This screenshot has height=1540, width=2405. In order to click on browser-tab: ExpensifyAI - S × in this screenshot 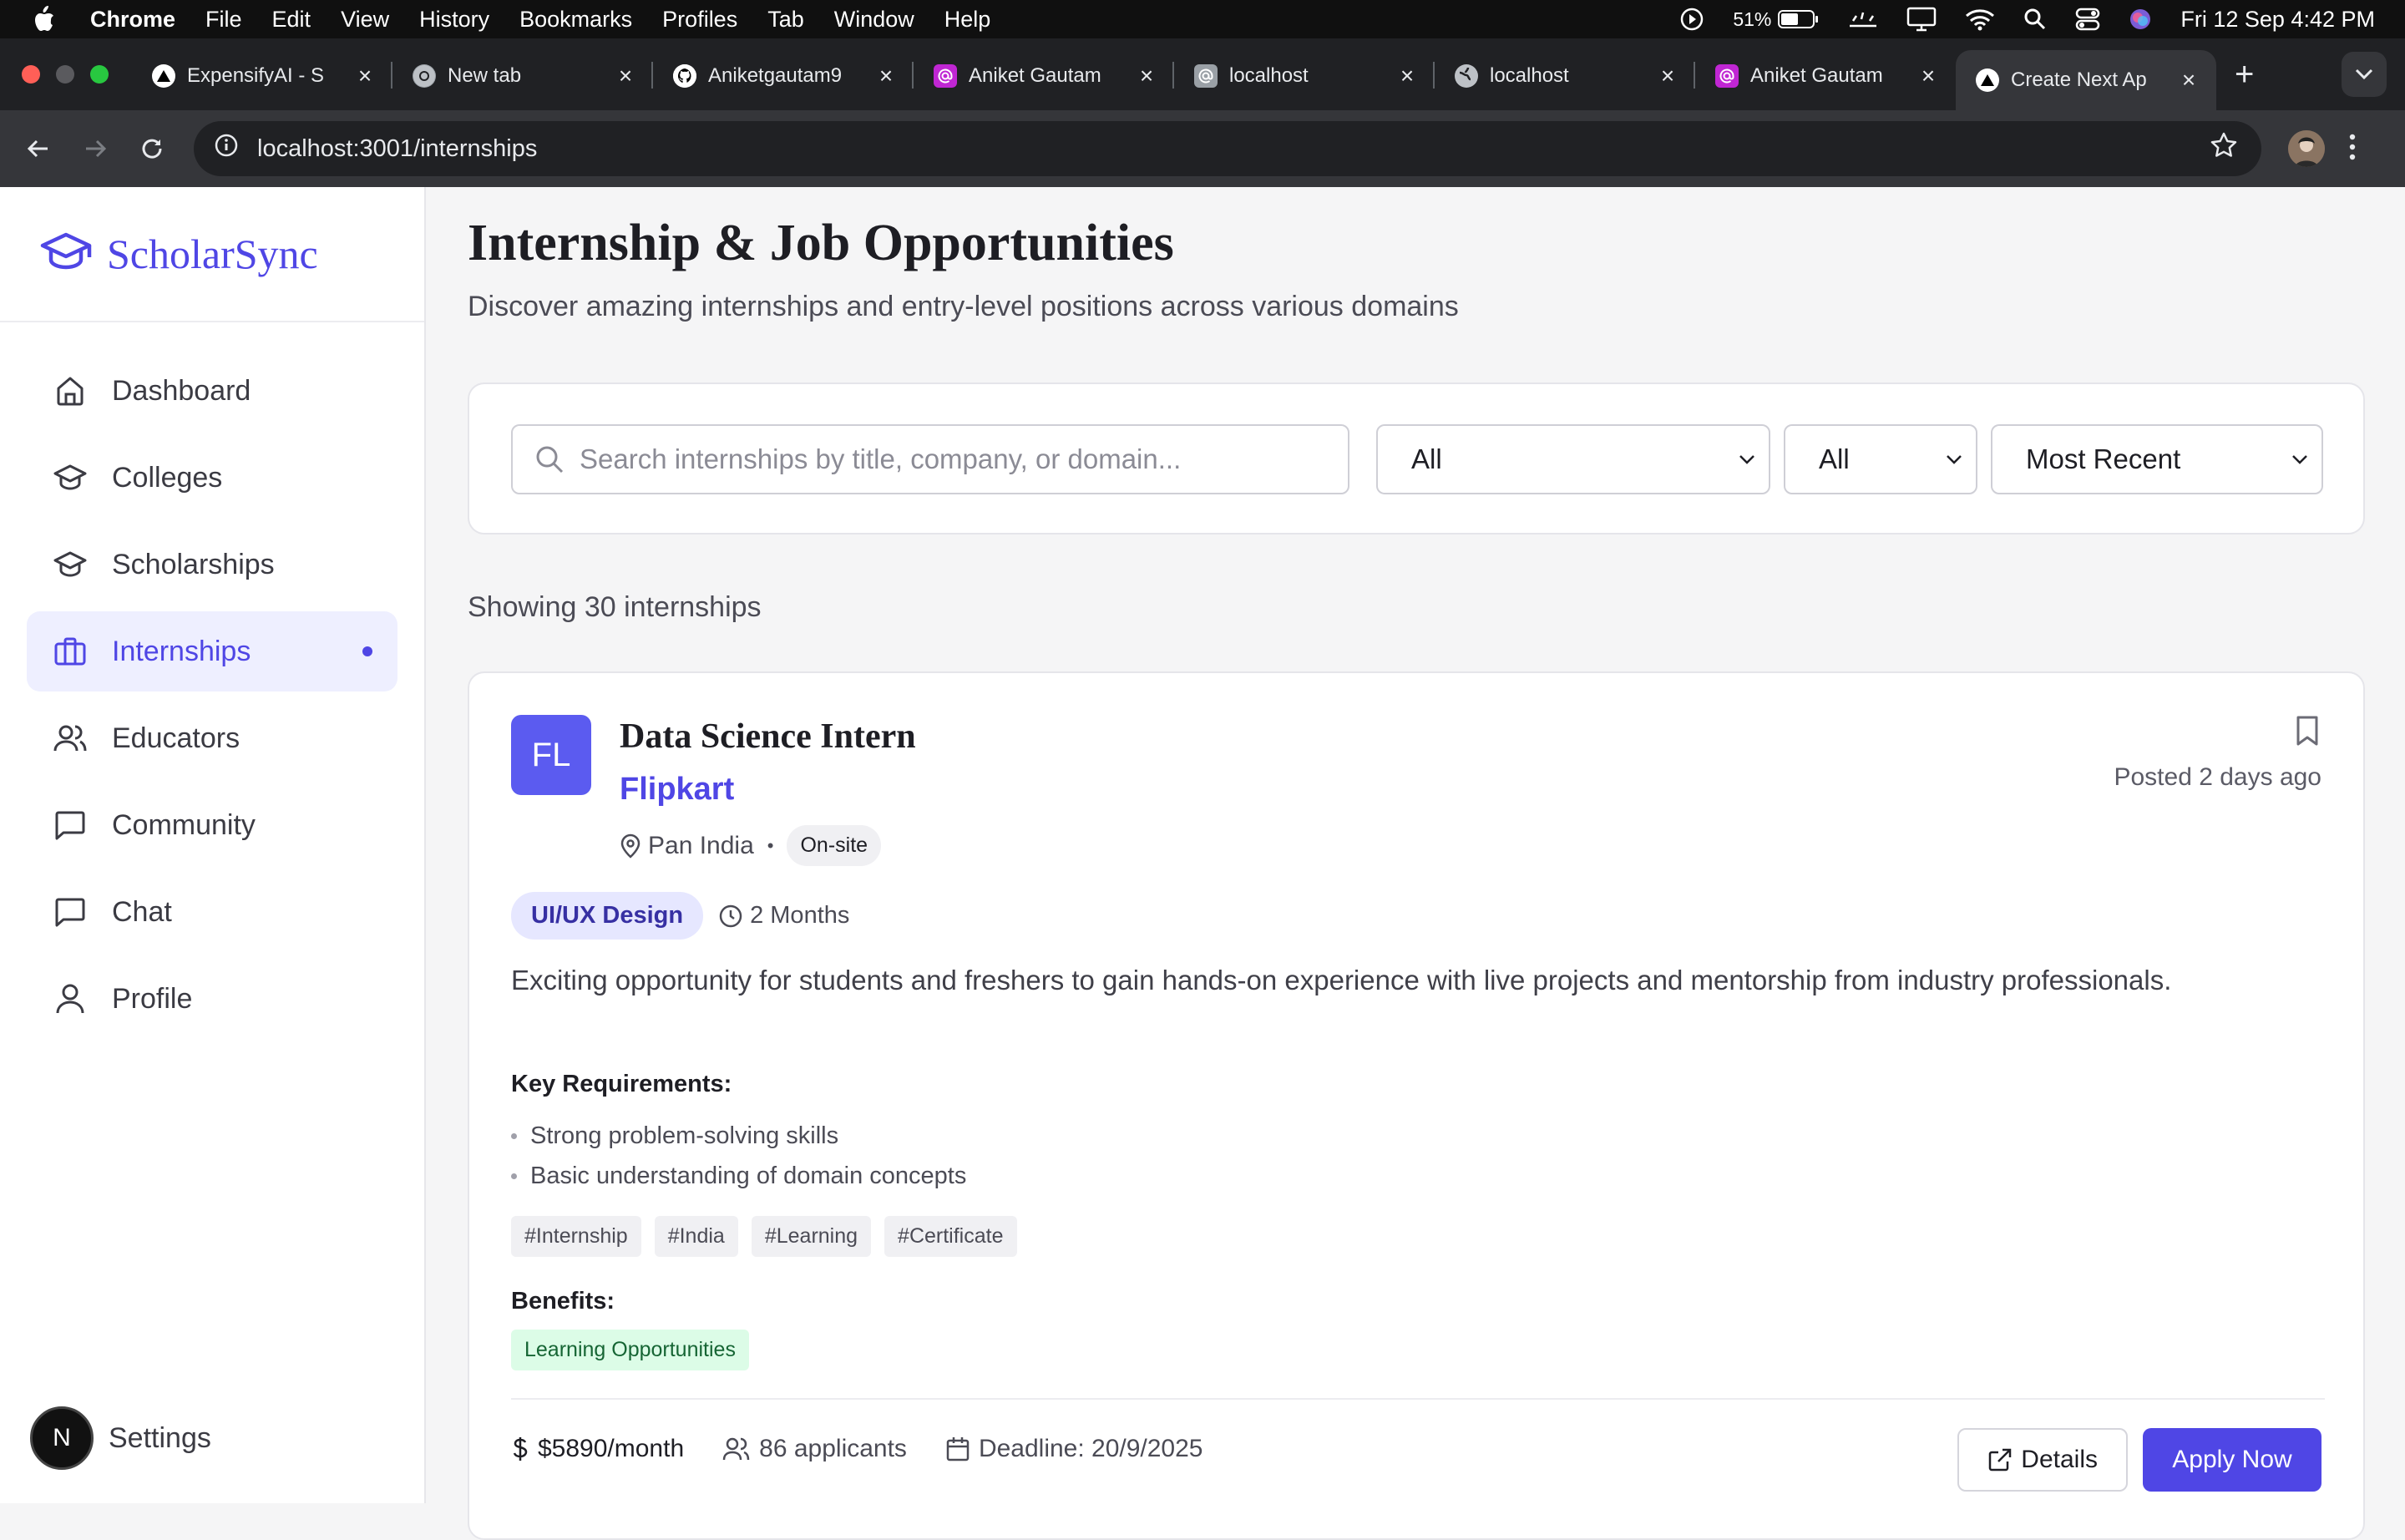, I will do `click(262, 76)`.